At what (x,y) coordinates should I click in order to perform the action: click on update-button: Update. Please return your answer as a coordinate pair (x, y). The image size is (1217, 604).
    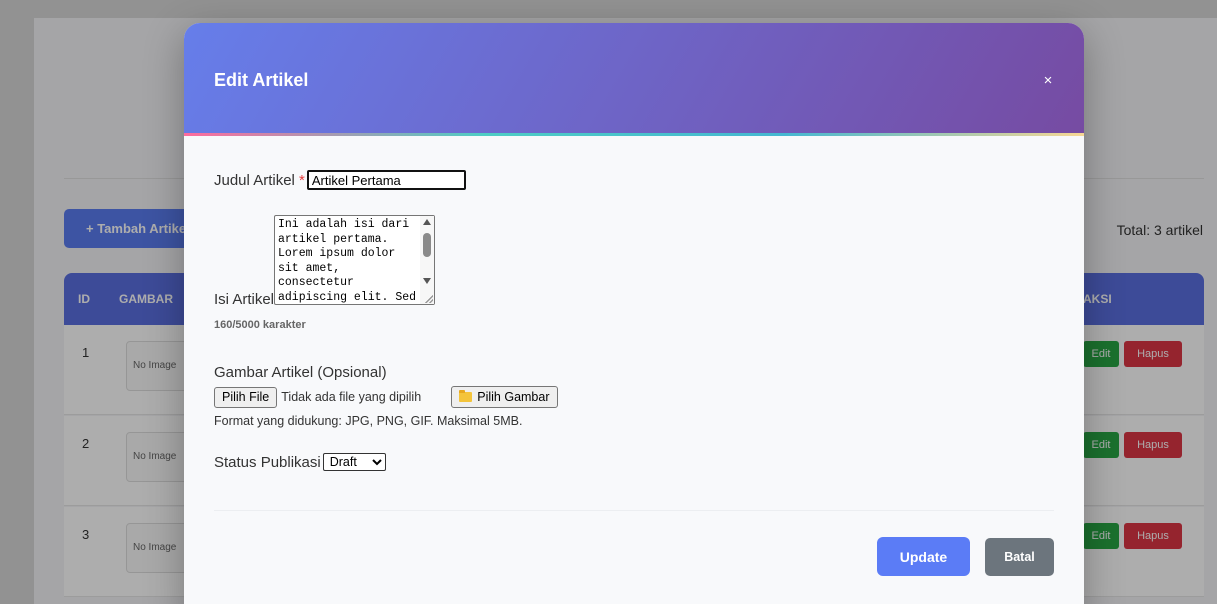
    Looking at the image, I should click on (923, 556).